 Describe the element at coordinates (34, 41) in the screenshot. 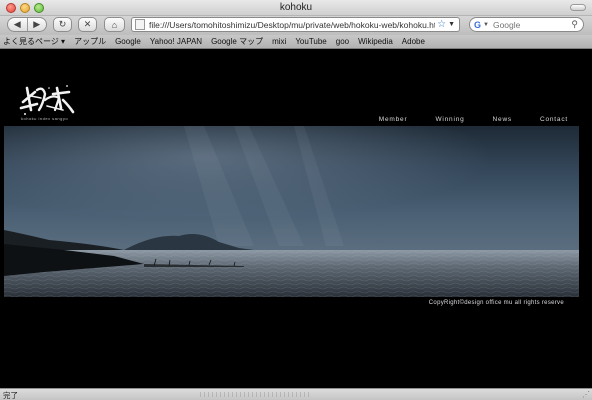

I see `bookmark-most-visited: よく見るページ ▾` at that location.